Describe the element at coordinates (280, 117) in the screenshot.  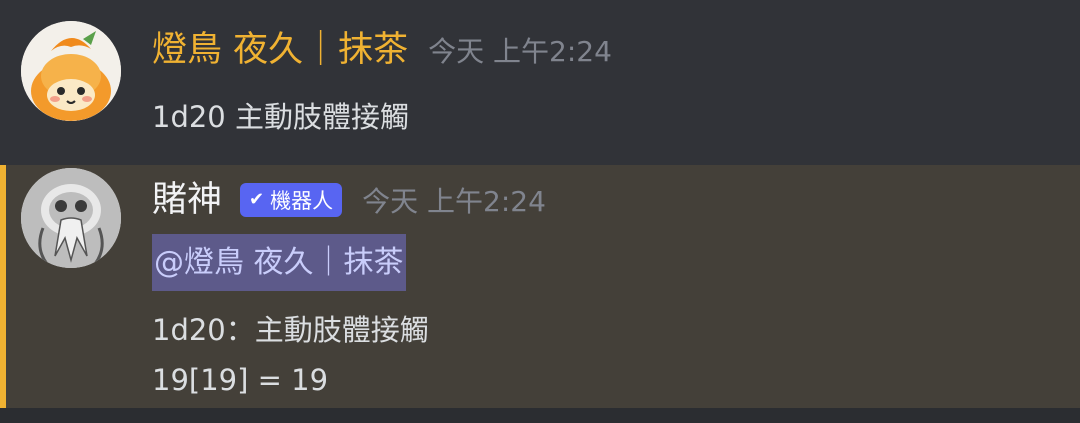
I see `message-text: 1d20 主動肢體接觸` at that location.